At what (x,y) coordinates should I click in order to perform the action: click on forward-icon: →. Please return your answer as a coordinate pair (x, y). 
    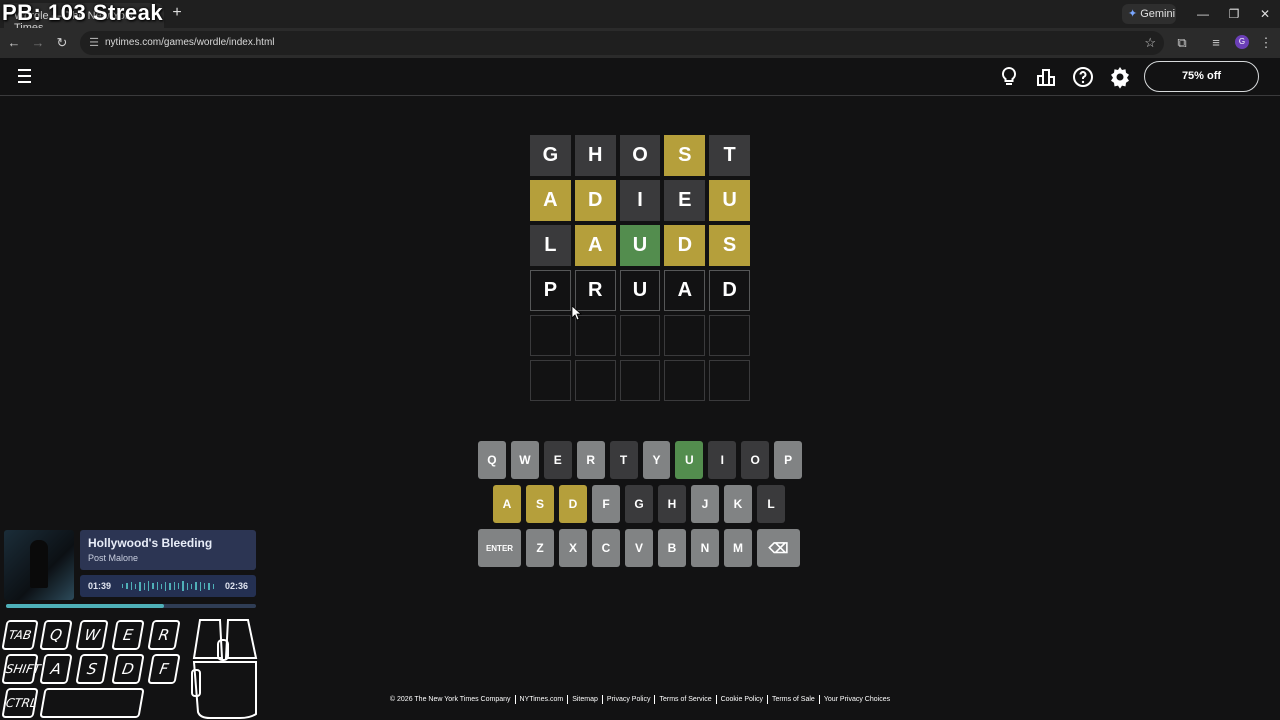
    Looking at the image, I should click on (38, 43).